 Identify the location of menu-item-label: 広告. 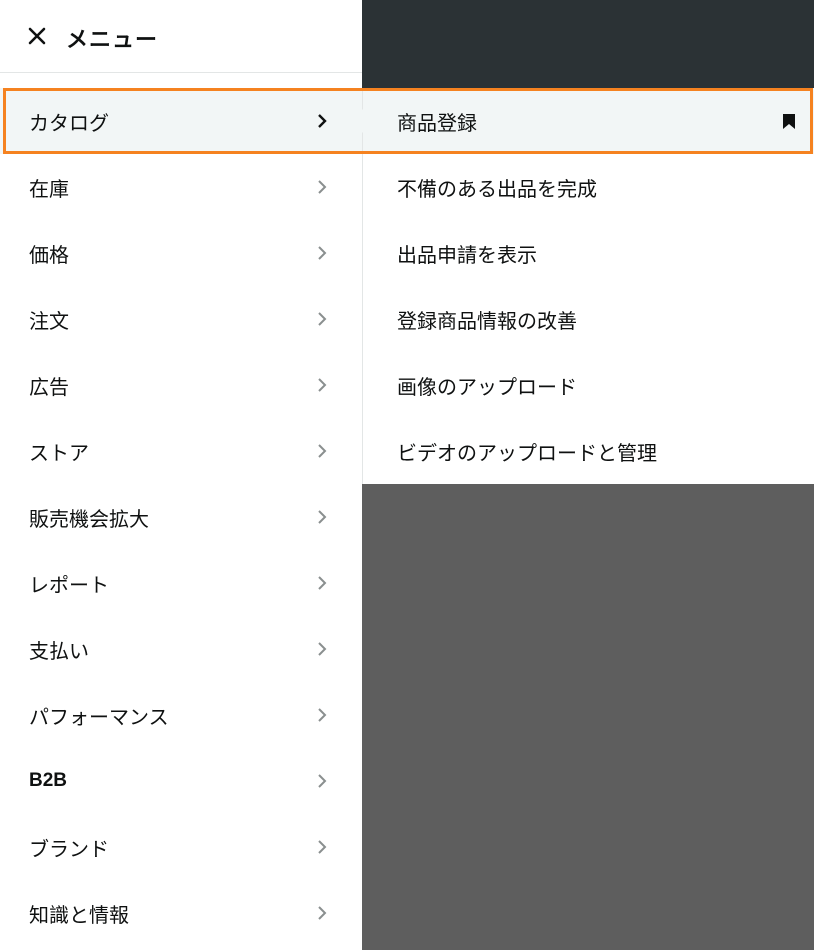
(49, 386).